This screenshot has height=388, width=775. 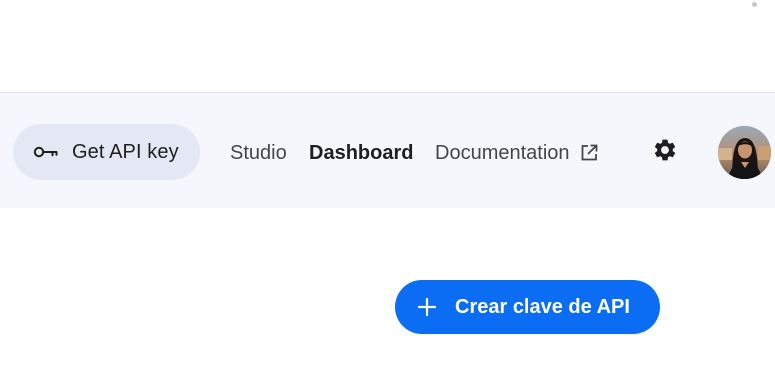 I want to click on plus-icon, so click(x=427, y=307).